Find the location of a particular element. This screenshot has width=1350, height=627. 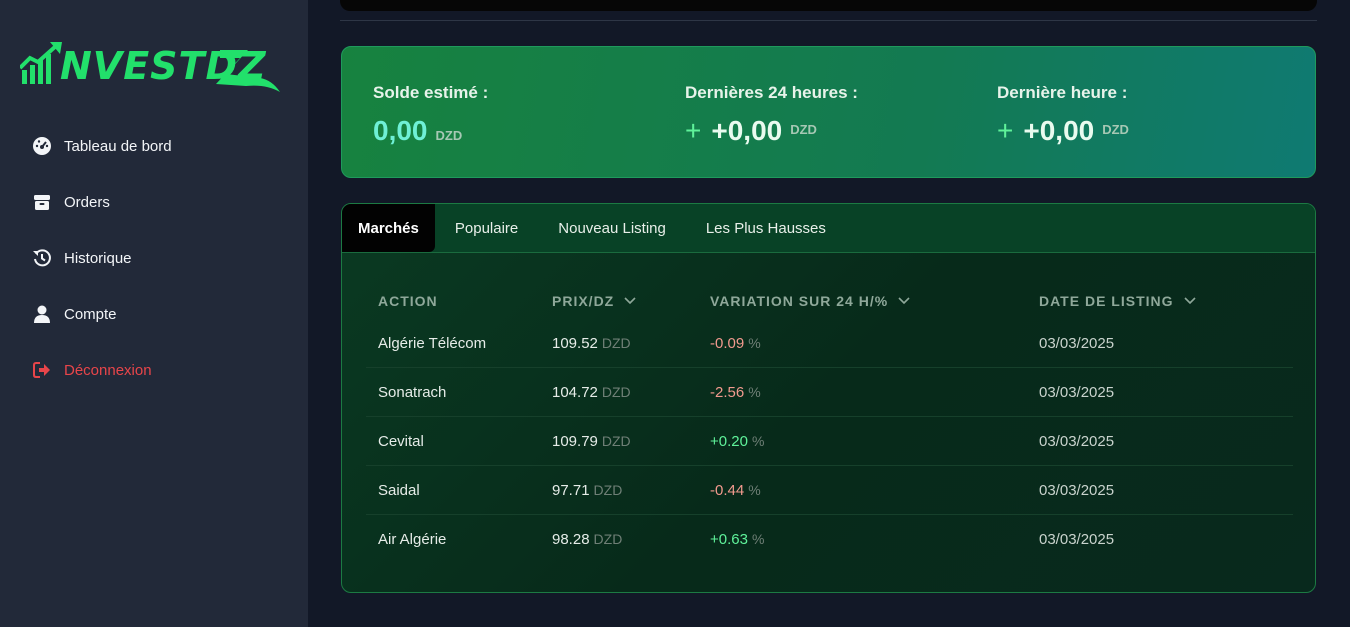

cell-action: Sonatrach is located at coordinates (412, 392).